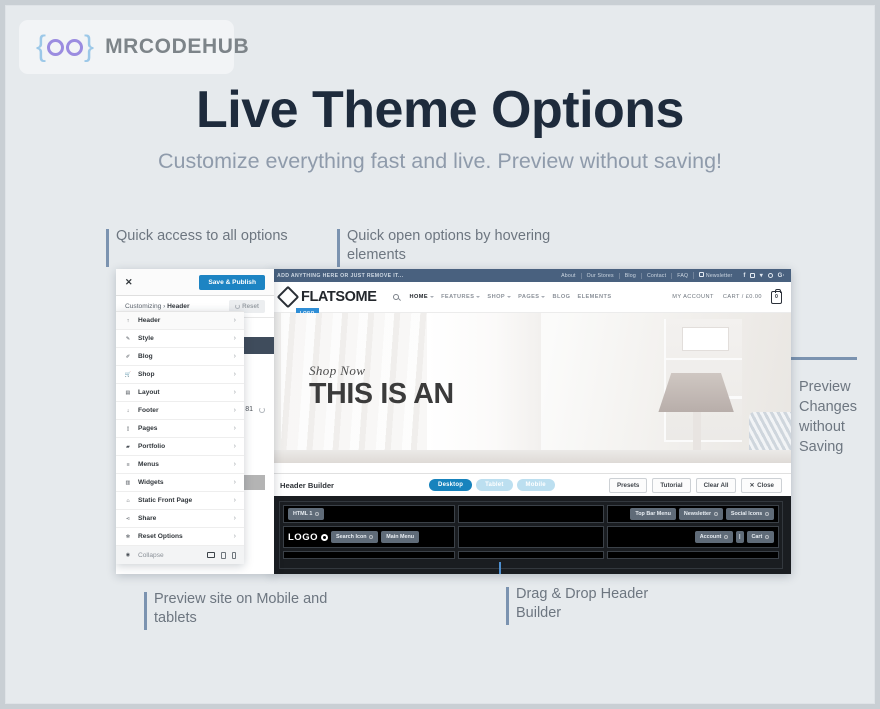  I want to click on device-mobile-pill: Mobile, so click(535, 485).